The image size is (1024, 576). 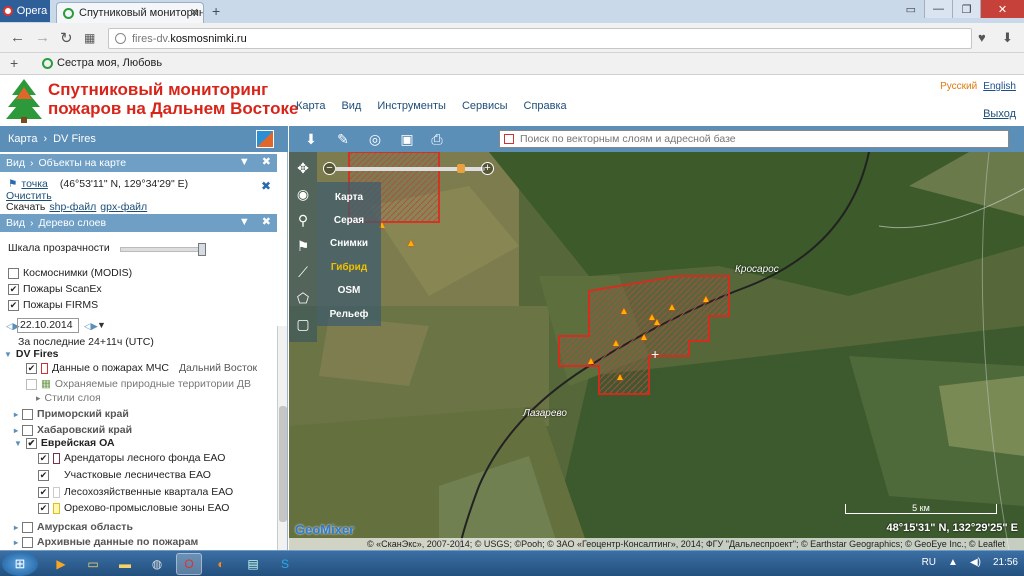 I want to click on tree-root: ▼ DV Fires, so click(x=31, y=354).